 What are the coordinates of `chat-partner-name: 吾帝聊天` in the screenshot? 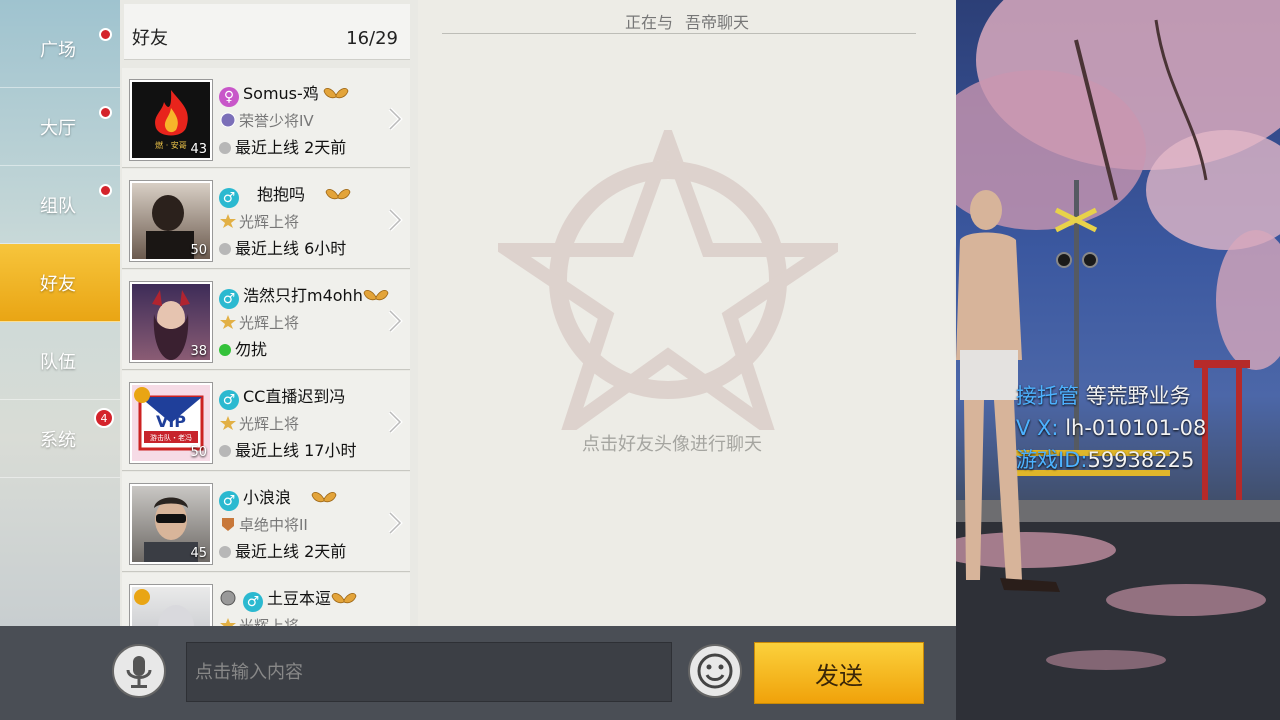 It's located at (717, 22).